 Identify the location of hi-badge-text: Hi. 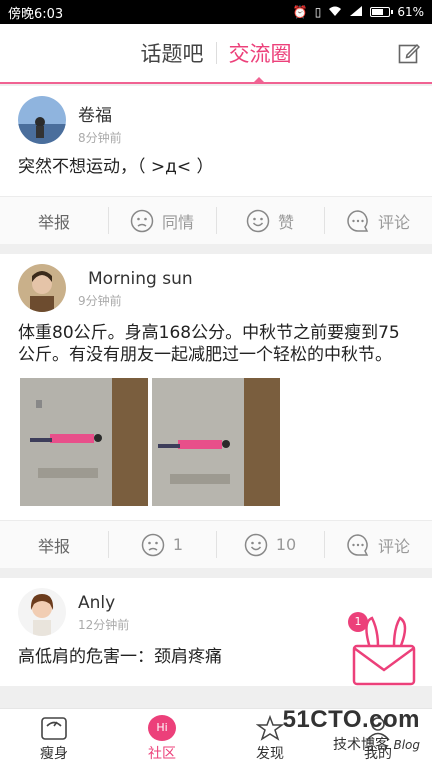
(162, 727).